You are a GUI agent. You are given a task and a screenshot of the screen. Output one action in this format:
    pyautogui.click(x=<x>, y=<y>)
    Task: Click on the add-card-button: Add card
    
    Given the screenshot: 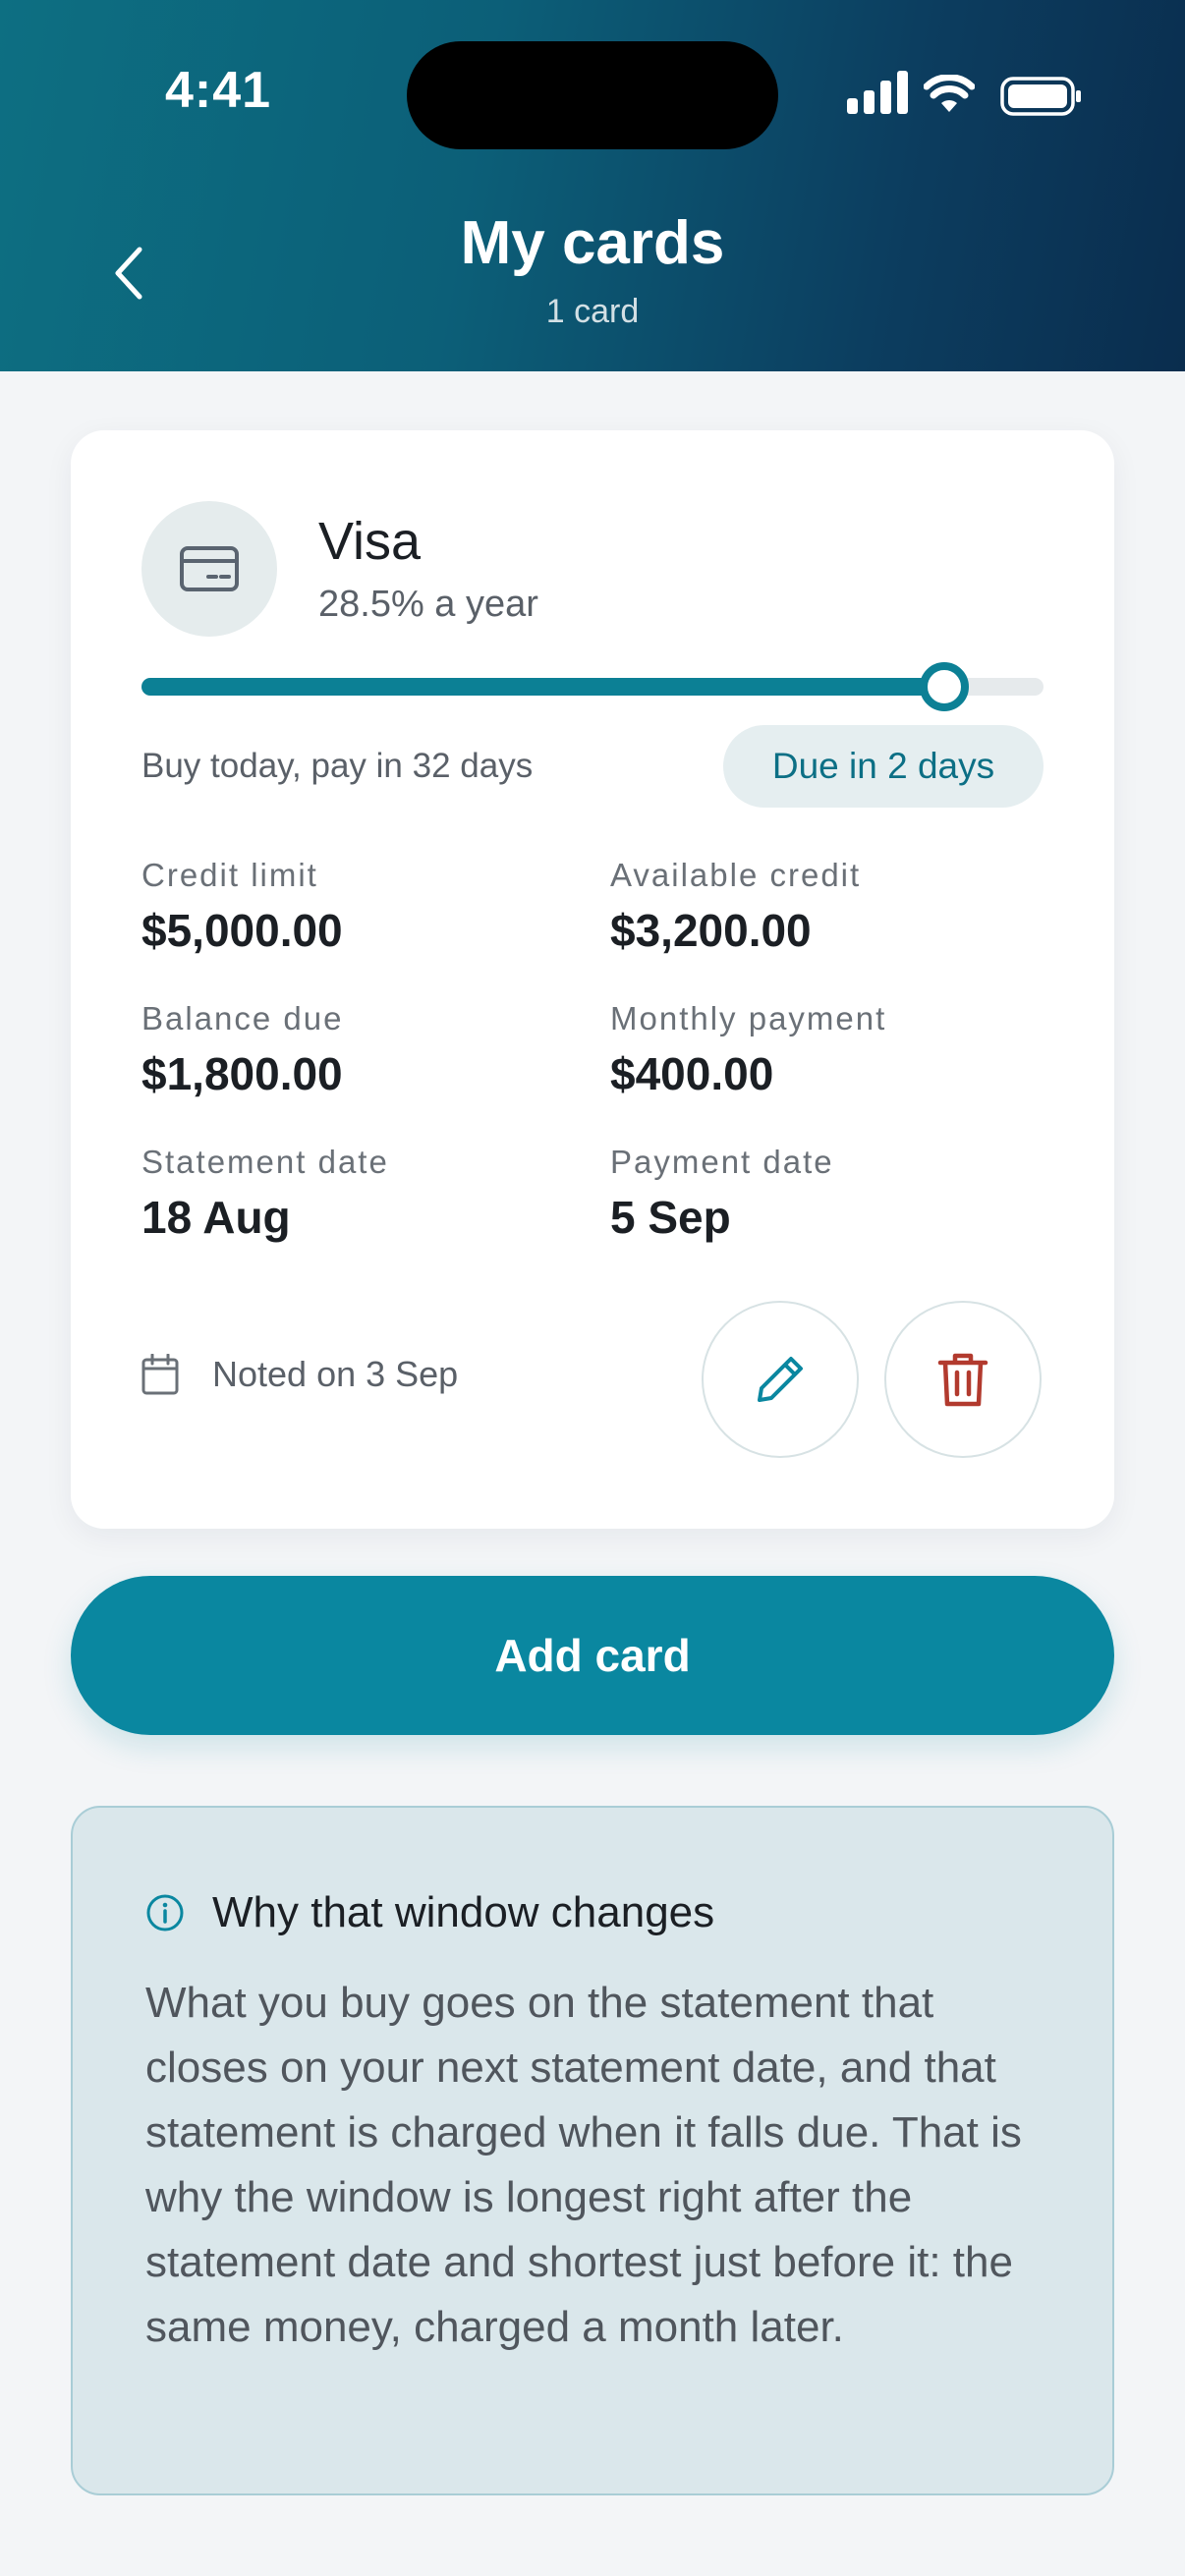 What is the action you would take?
    pyautogui.click(x=592, y=1655)
    